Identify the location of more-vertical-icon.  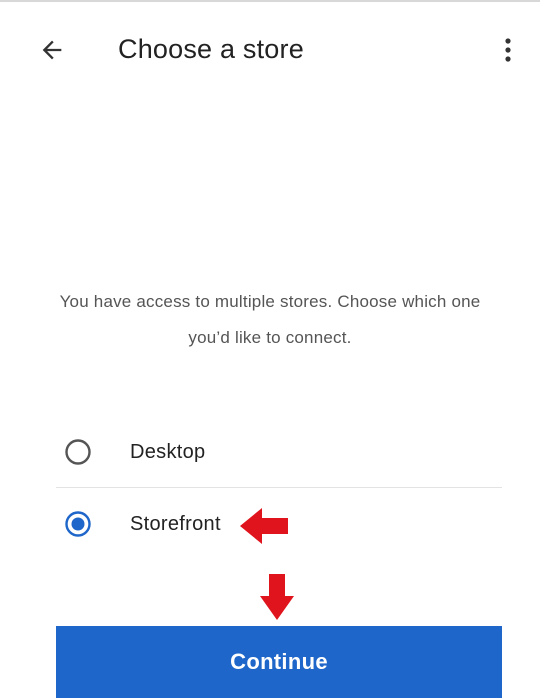
(508, 50).